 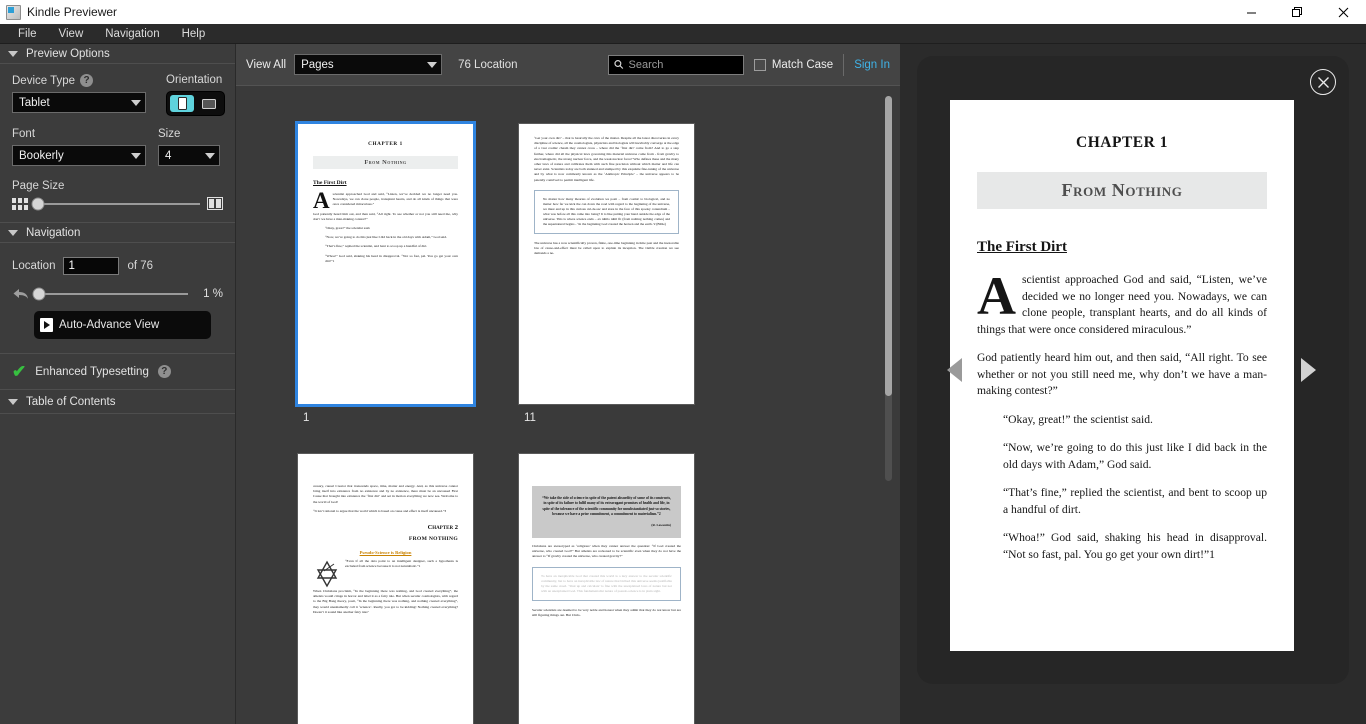 What do you see at coordinates (215, 203) in the screenshot?
I see `two-page-view-icon` at bounding box center [215, 203].